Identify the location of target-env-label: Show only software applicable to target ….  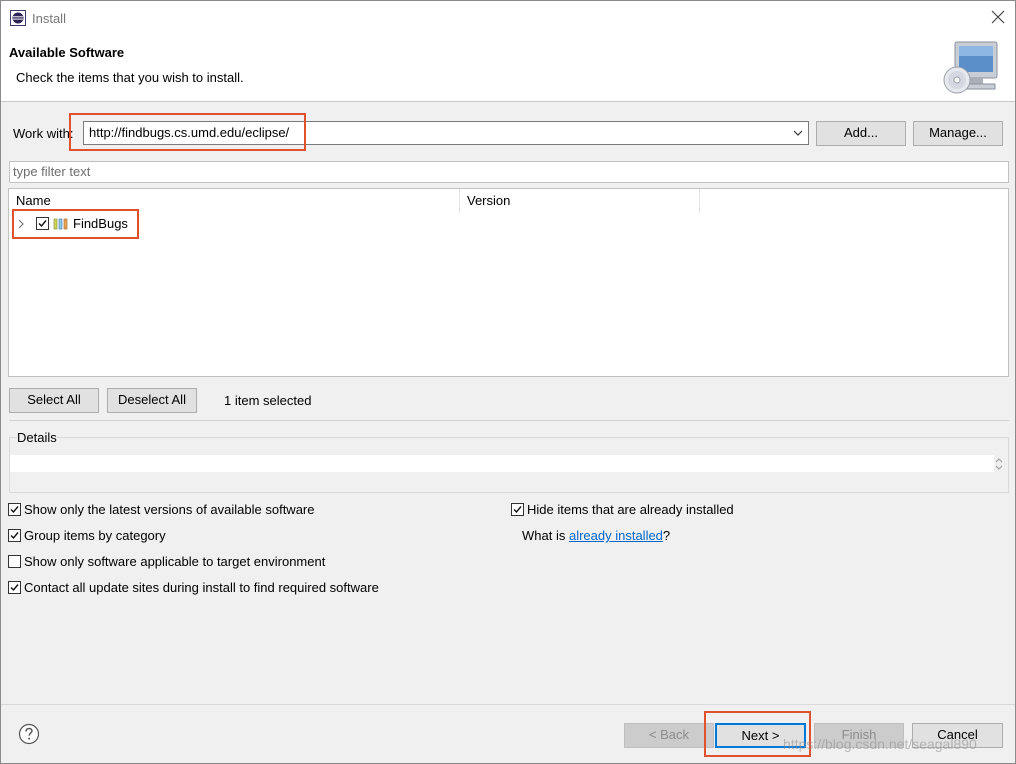
(175, 561).